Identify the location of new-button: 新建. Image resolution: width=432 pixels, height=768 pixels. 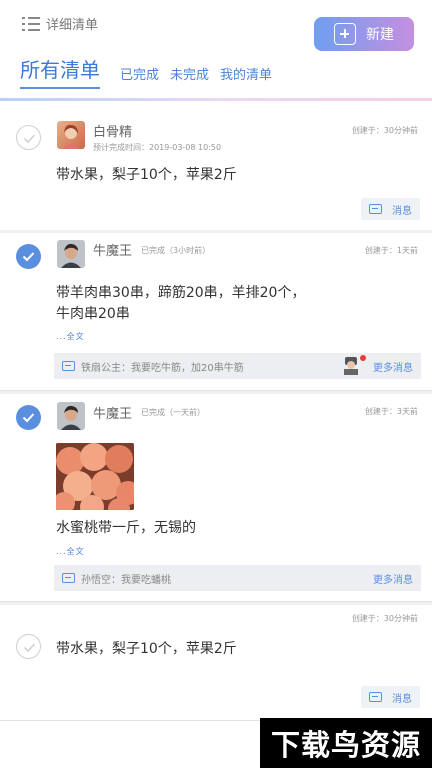
(364, 34).